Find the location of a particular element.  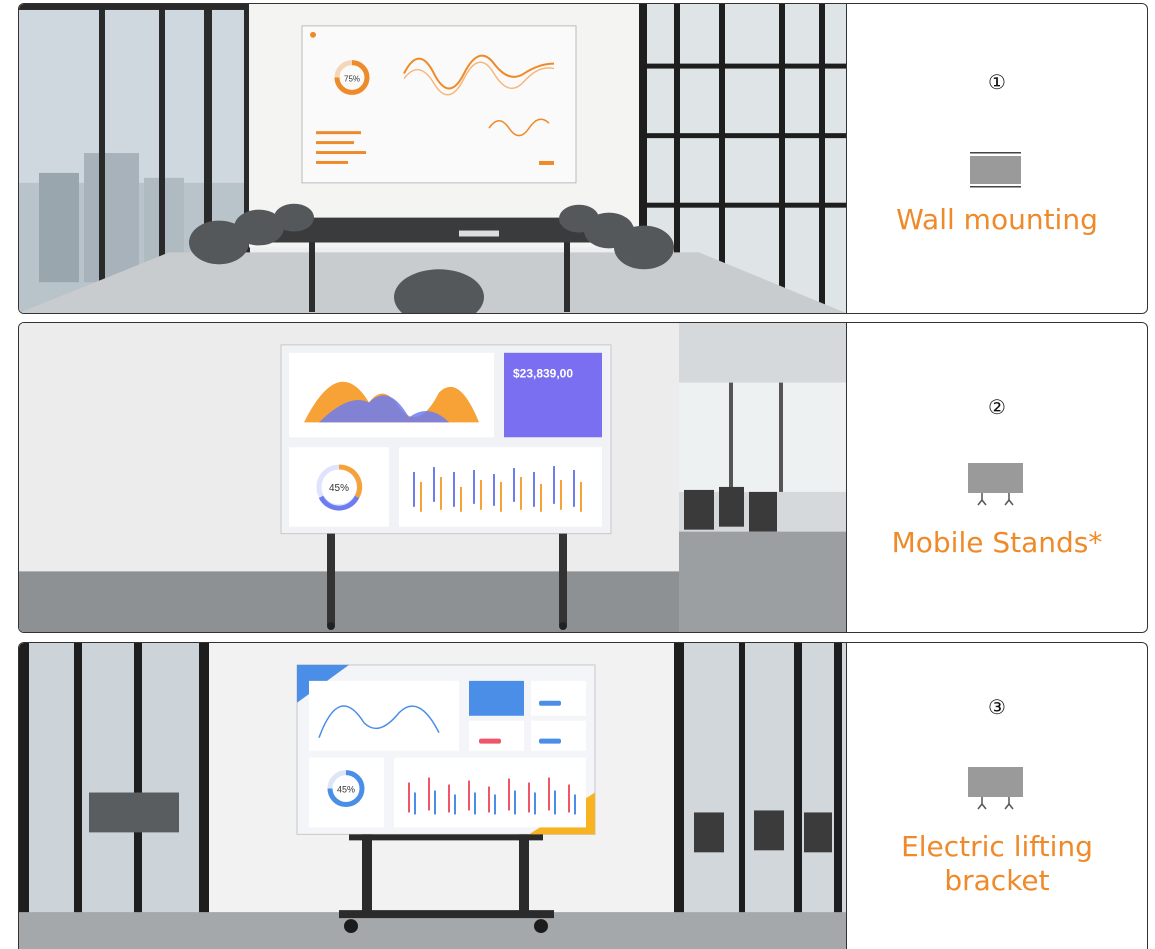

svg-text: 75% is located at coordinates (352, 79).